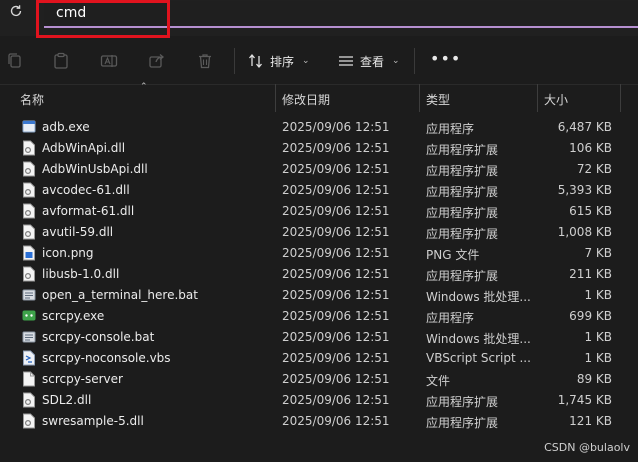 The width and height of the screenshot is (638, 462). Describe the element at coordinates (29, 253) in the screenshot. I see `png-icon` at that location.